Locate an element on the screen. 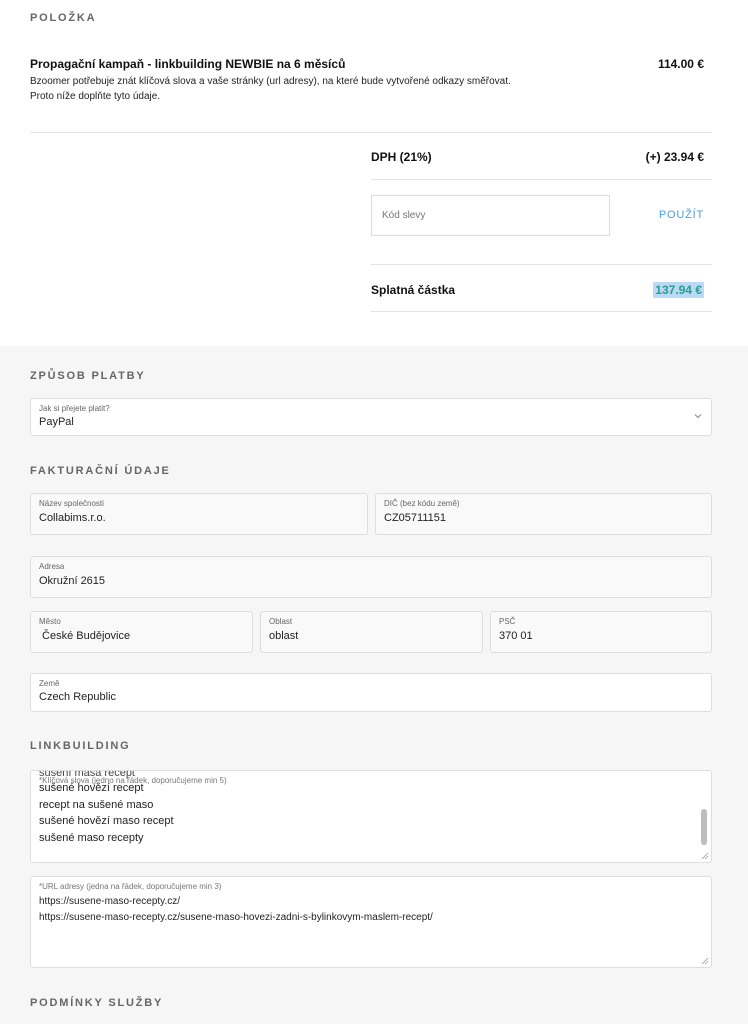 This screenshot has height=1024, width=748. payment-section-title: ZPŮSOB PLATBY is located at coordinates (88, 376).